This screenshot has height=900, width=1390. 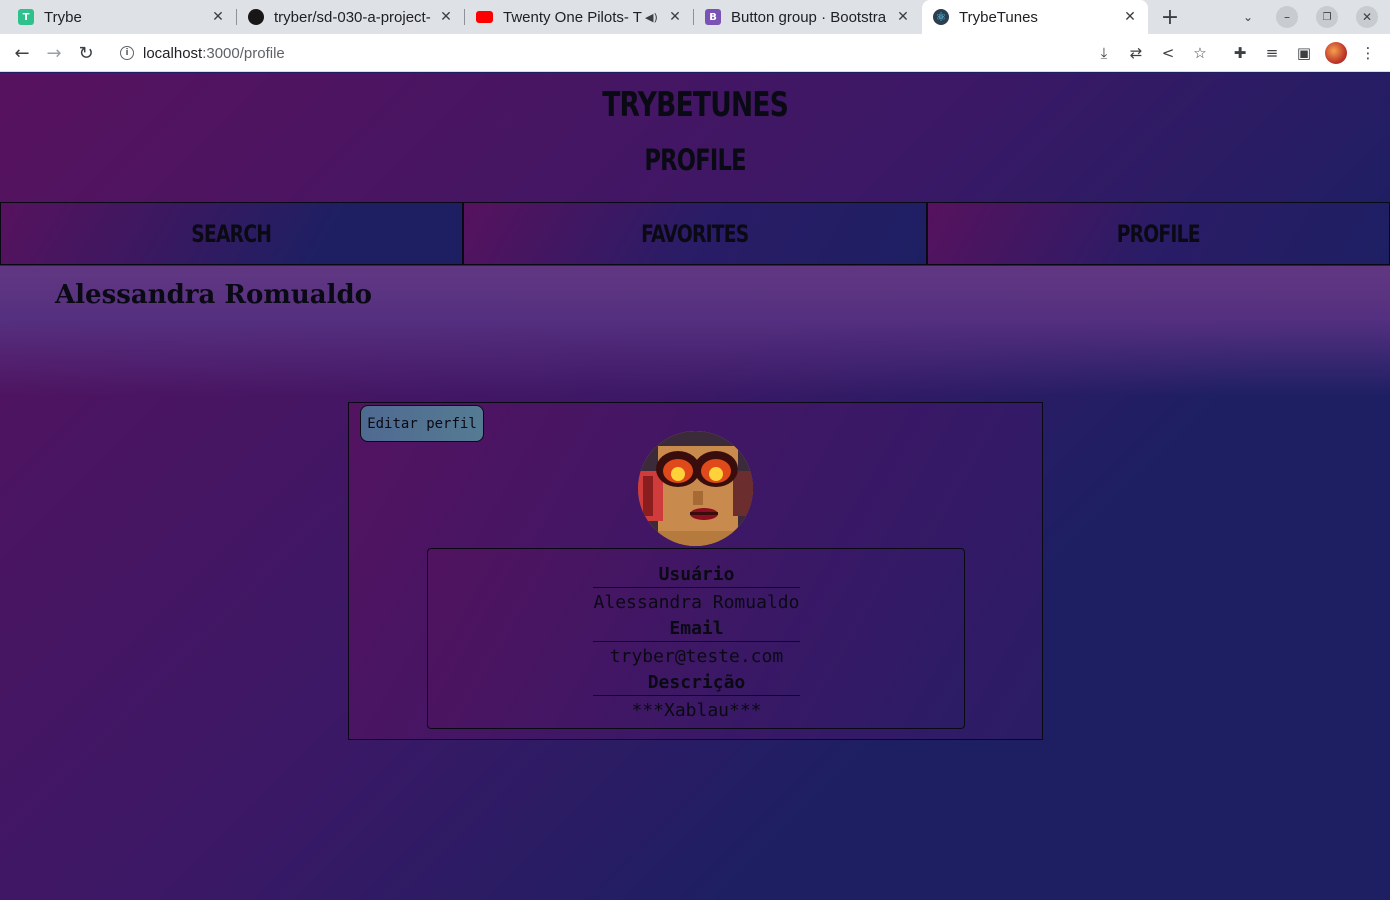 What do you see at coordinates (696, 656) in the screenshot?
I see `email-value: tryber@teste.com` at bounding box center [696, 656].